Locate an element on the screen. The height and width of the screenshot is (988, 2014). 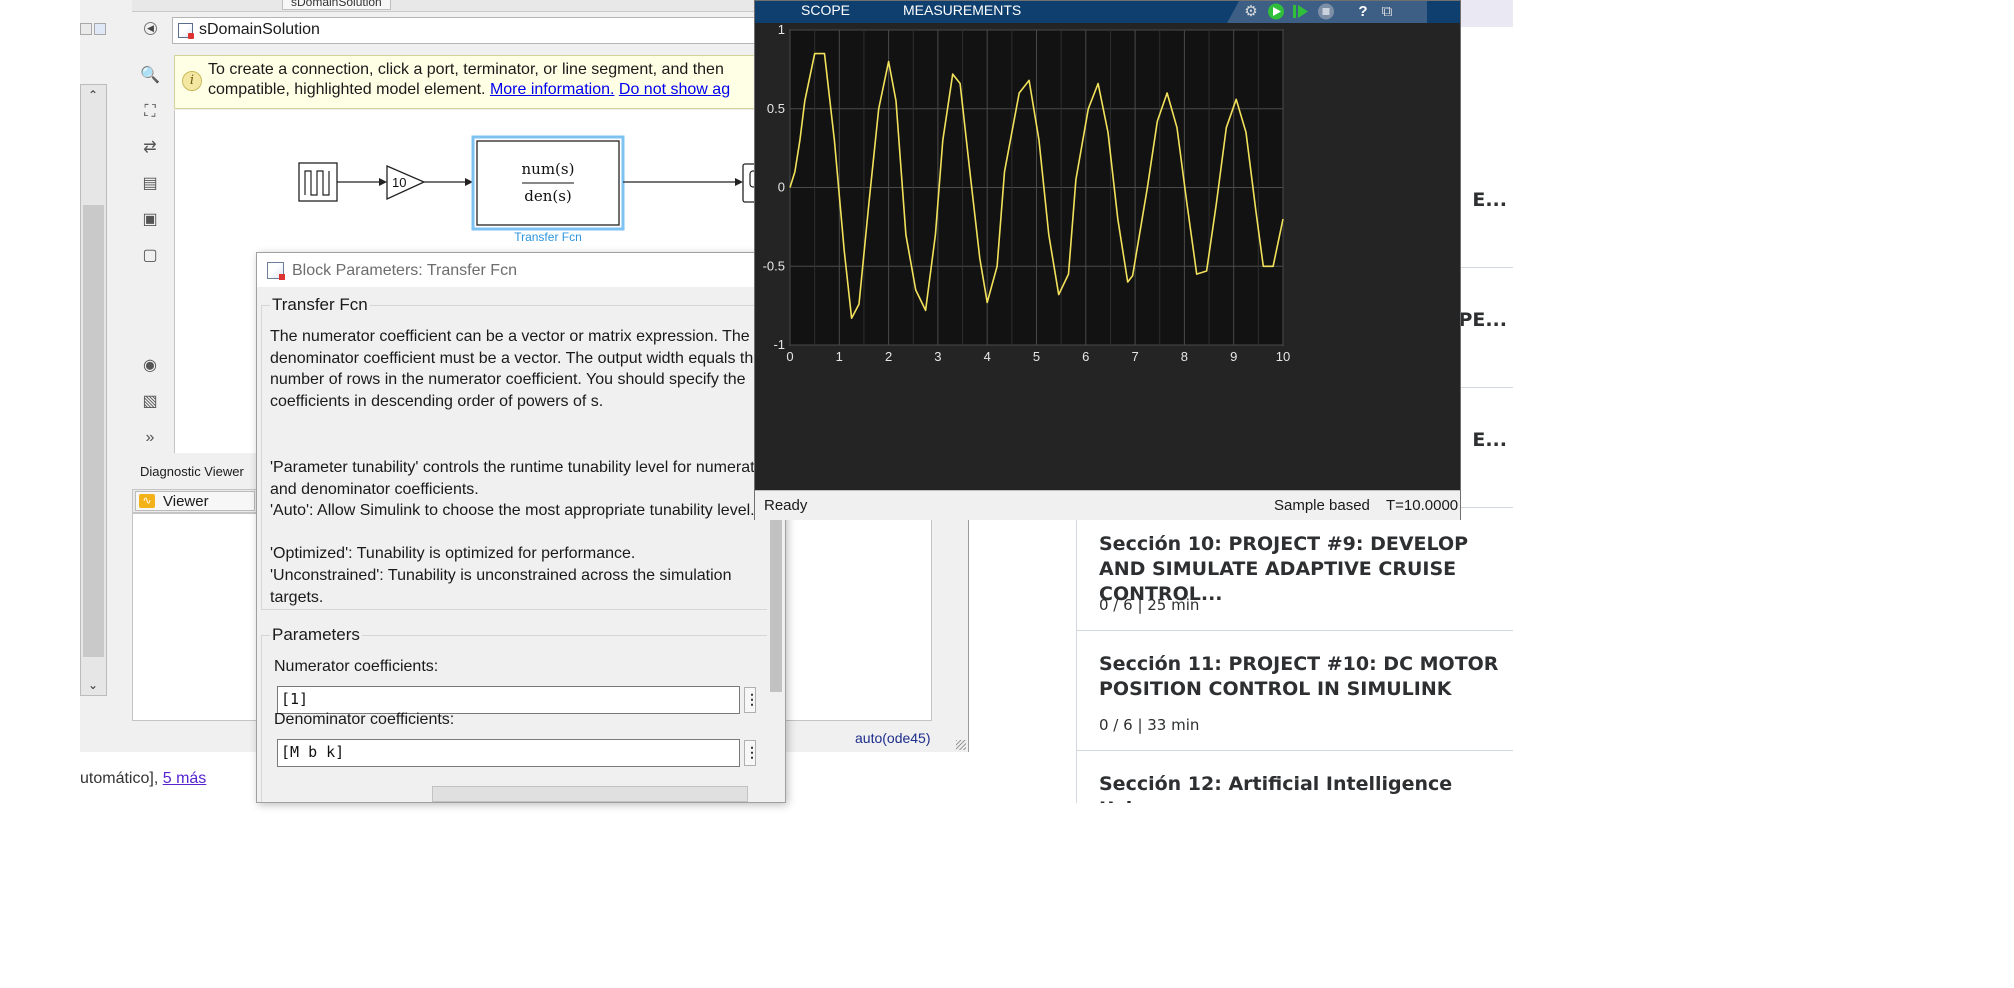
status-time: T=10.0000 is located at coordinates (1422, 505).